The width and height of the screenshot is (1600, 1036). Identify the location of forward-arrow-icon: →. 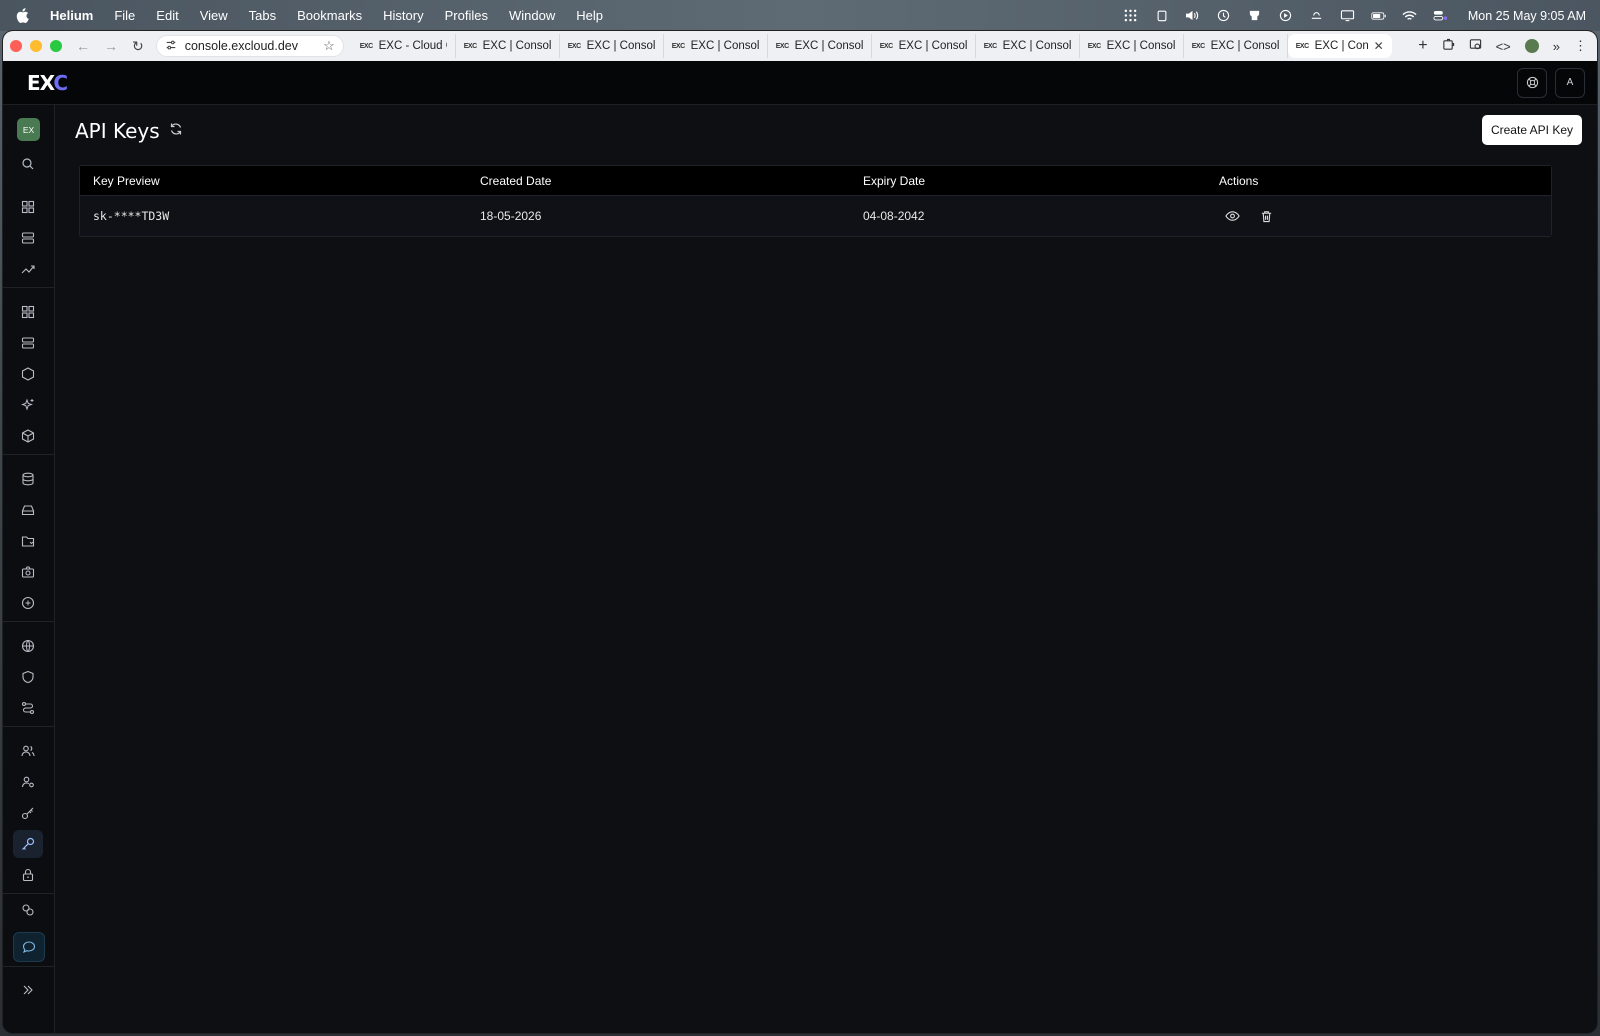
(111, 46).